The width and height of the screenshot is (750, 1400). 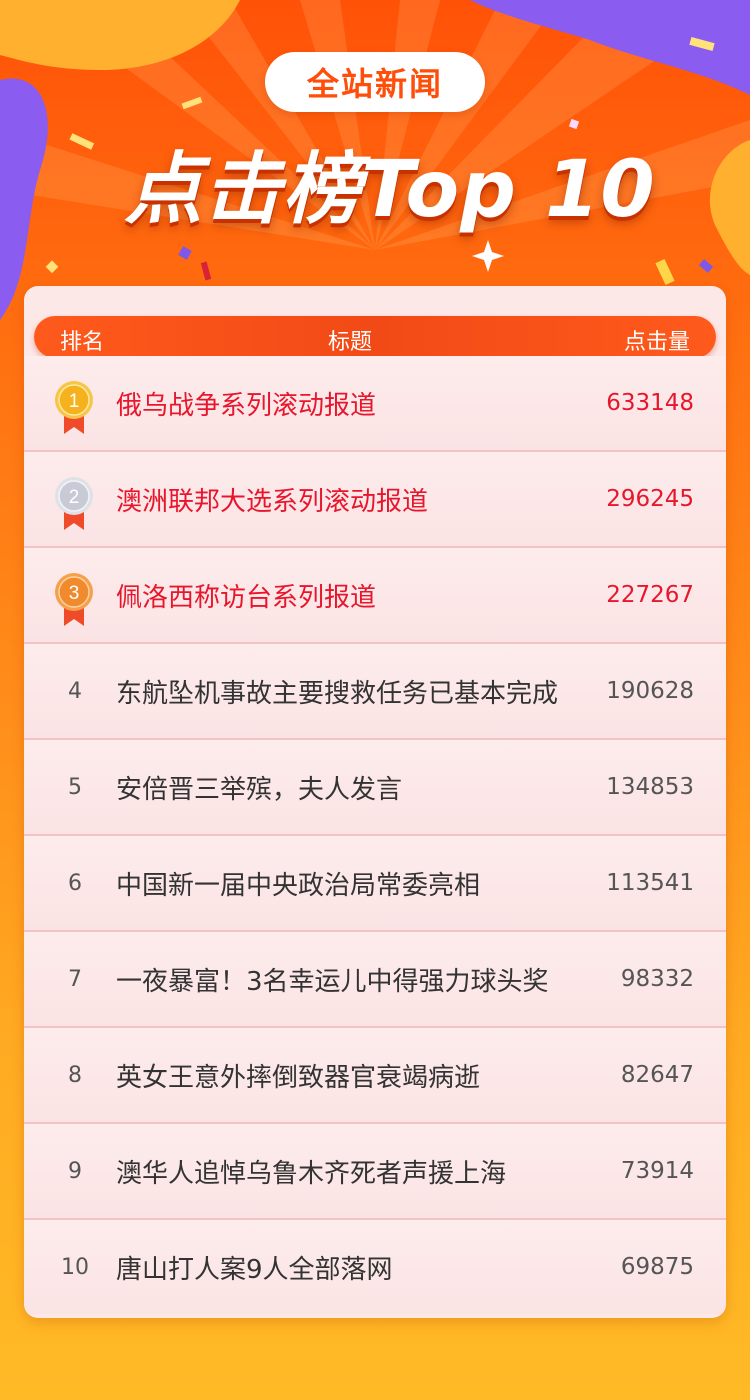 I want to click on ranking-row: 7 一夜暴富！3名幸运儿中得强力球头奖 98332, so click(x=375, y=980).